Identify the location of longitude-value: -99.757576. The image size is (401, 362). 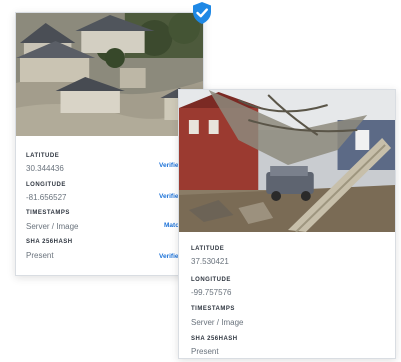
(211, 292).